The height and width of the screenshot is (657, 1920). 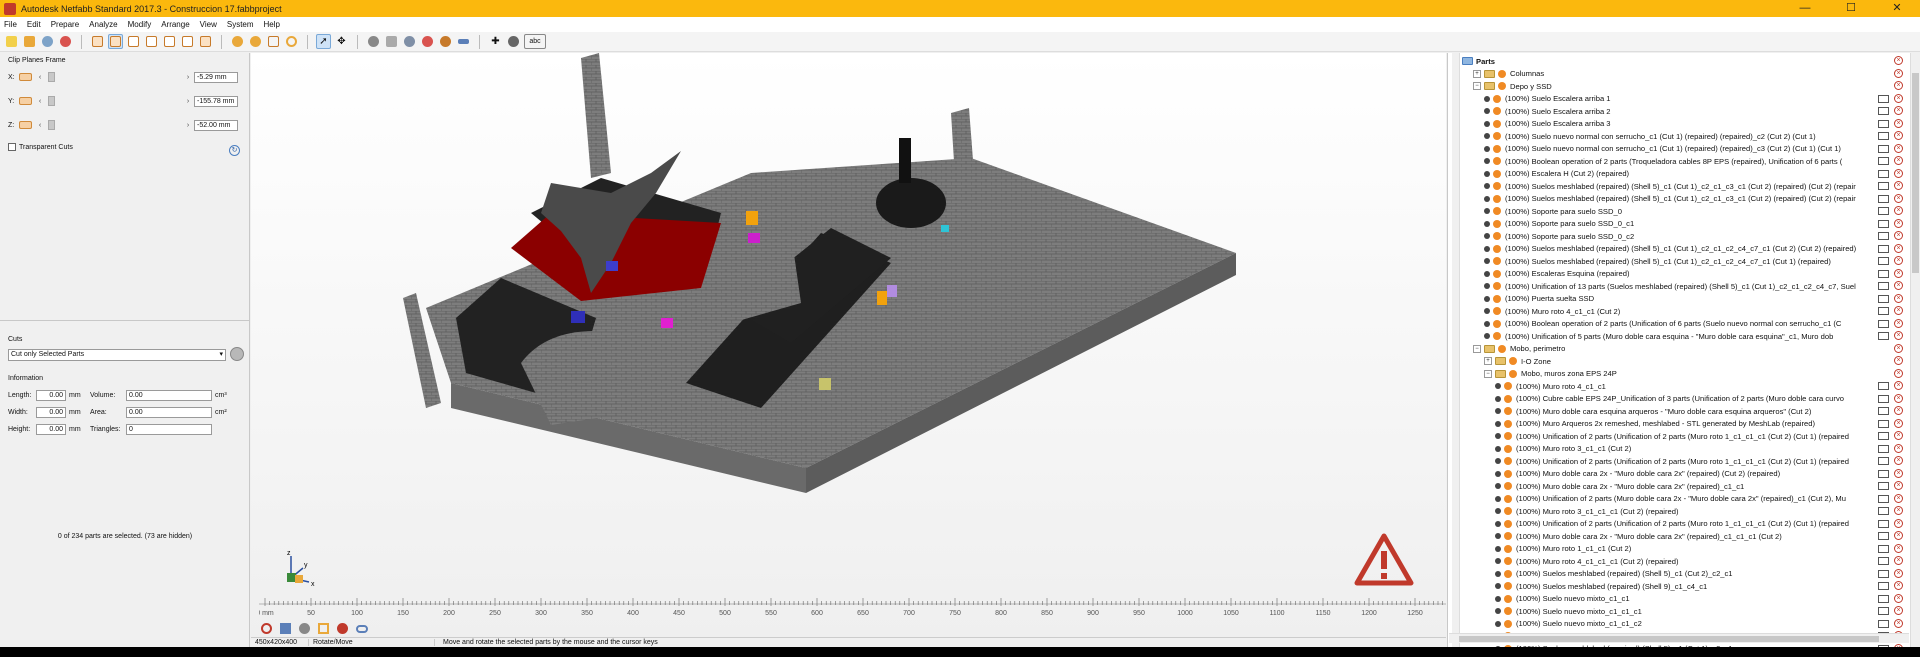 I want to click on measure-icon, so click(x=463, y=41).